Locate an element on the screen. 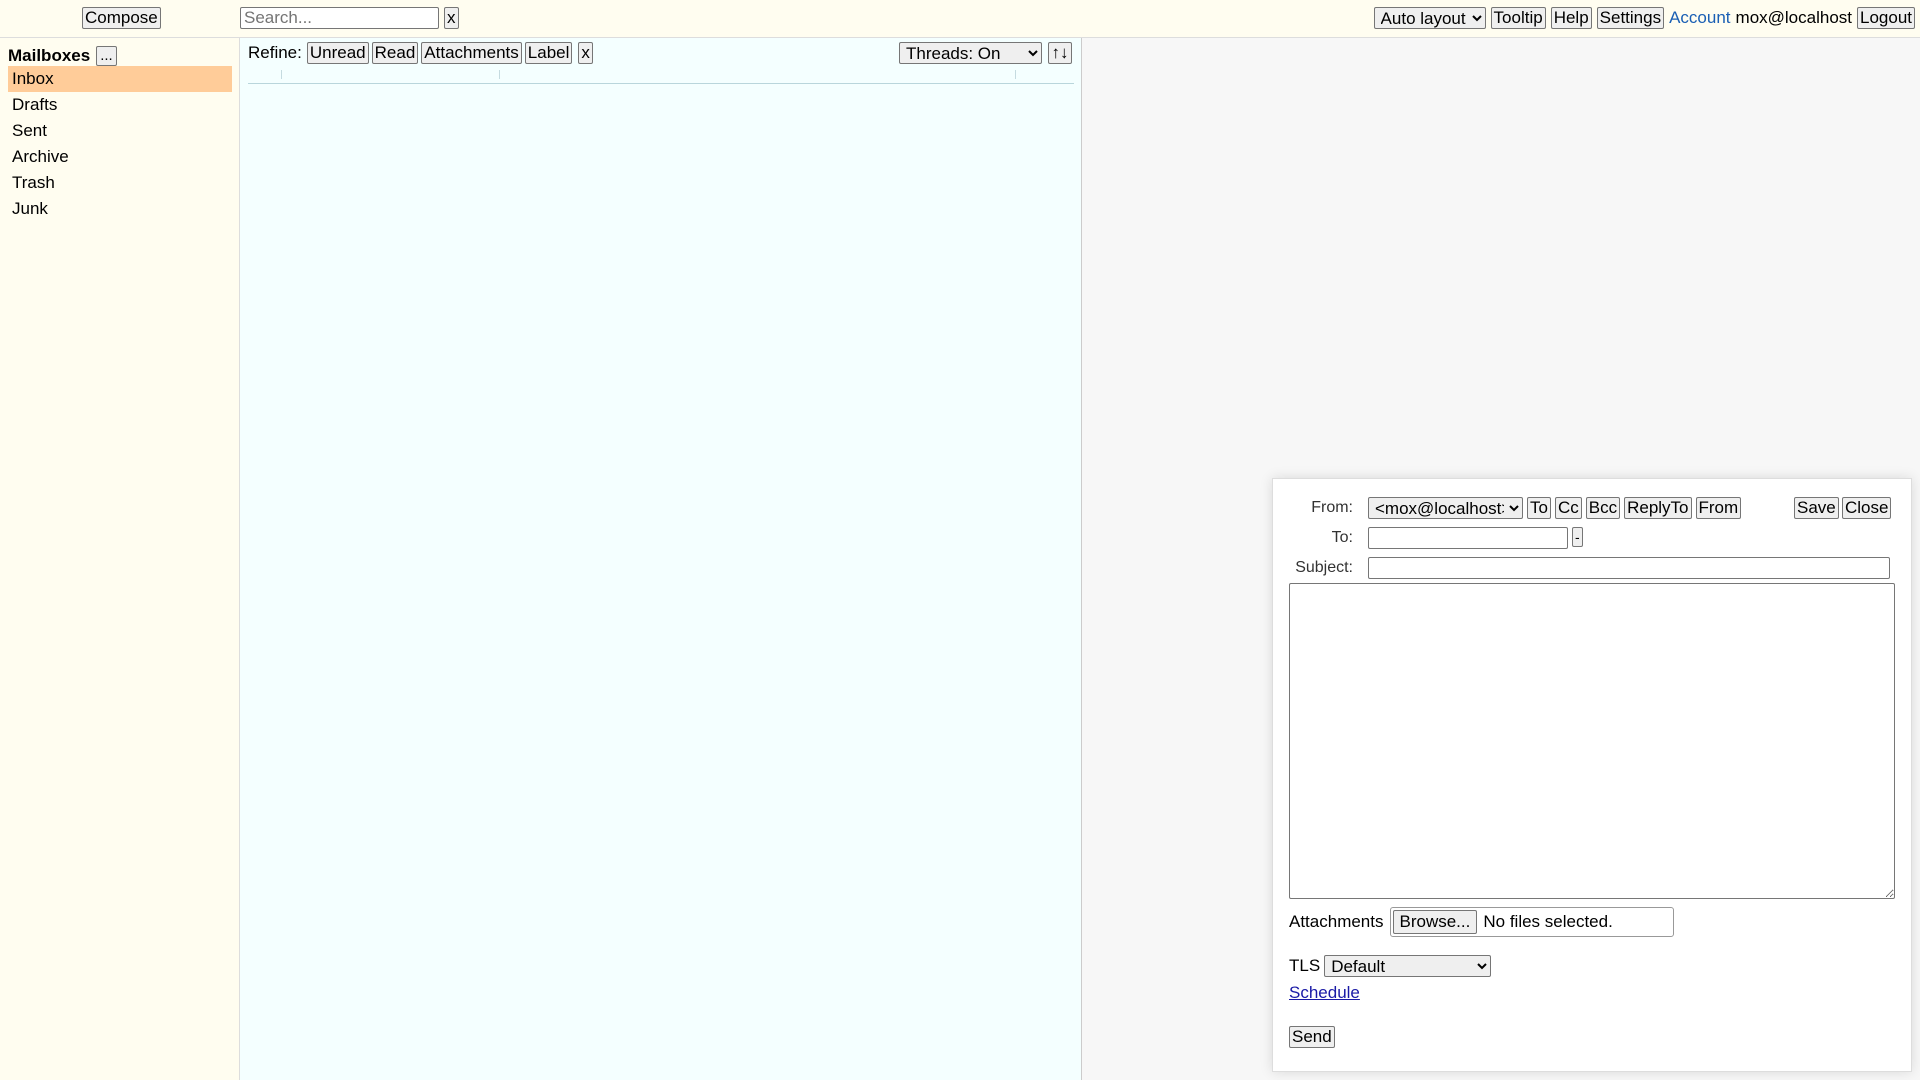 Image resolution: width=1920 pixels, height=1080 pixels. save-button: Save is located at coordinates (1816, 508).